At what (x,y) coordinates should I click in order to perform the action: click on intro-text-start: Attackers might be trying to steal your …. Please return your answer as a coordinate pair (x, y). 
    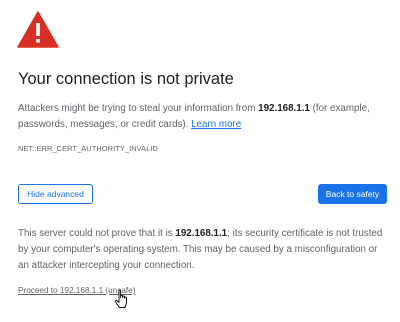
    Looking at the image, I should click on (138, 108).